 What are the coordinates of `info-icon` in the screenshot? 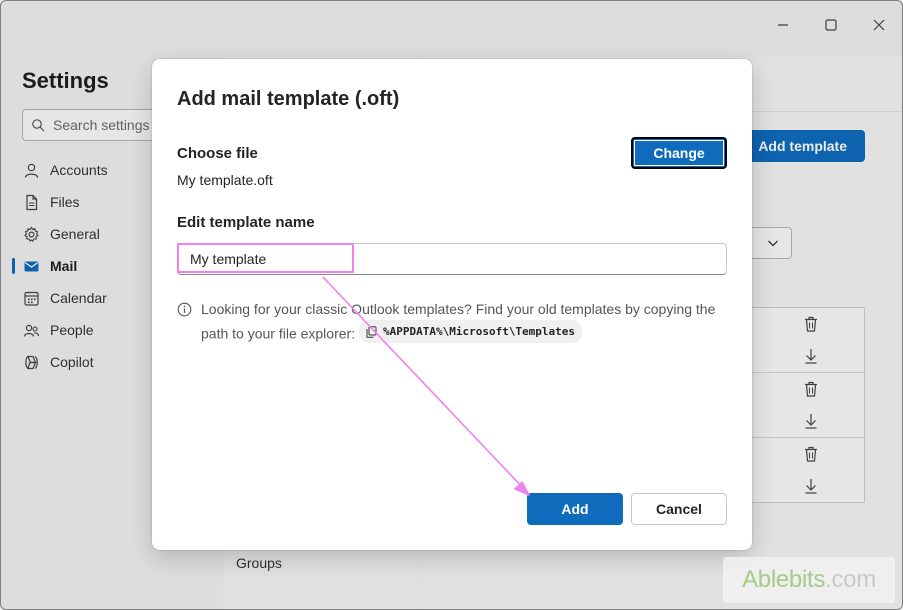 It's located at (184, 309).